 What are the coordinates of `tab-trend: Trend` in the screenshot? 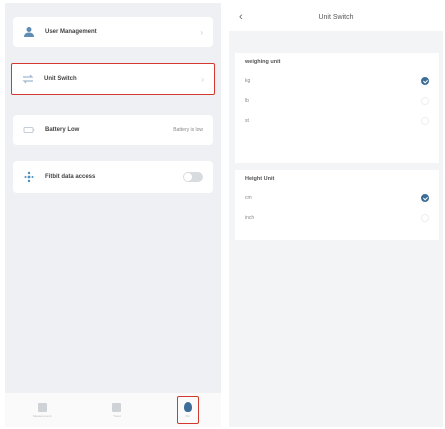 It's located at (117, 410).